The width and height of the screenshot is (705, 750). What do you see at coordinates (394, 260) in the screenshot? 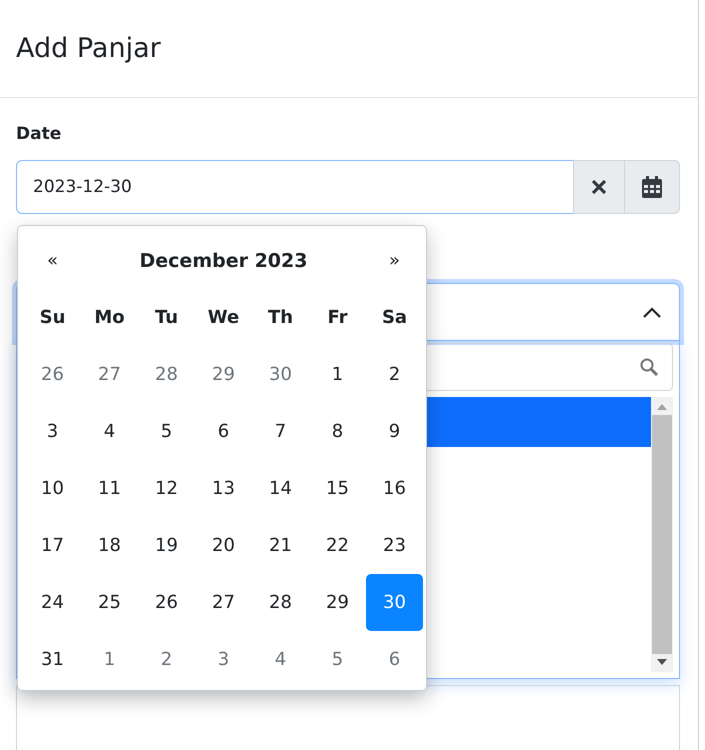
I see `next-month-button: »` at bounding box center [394, 260].